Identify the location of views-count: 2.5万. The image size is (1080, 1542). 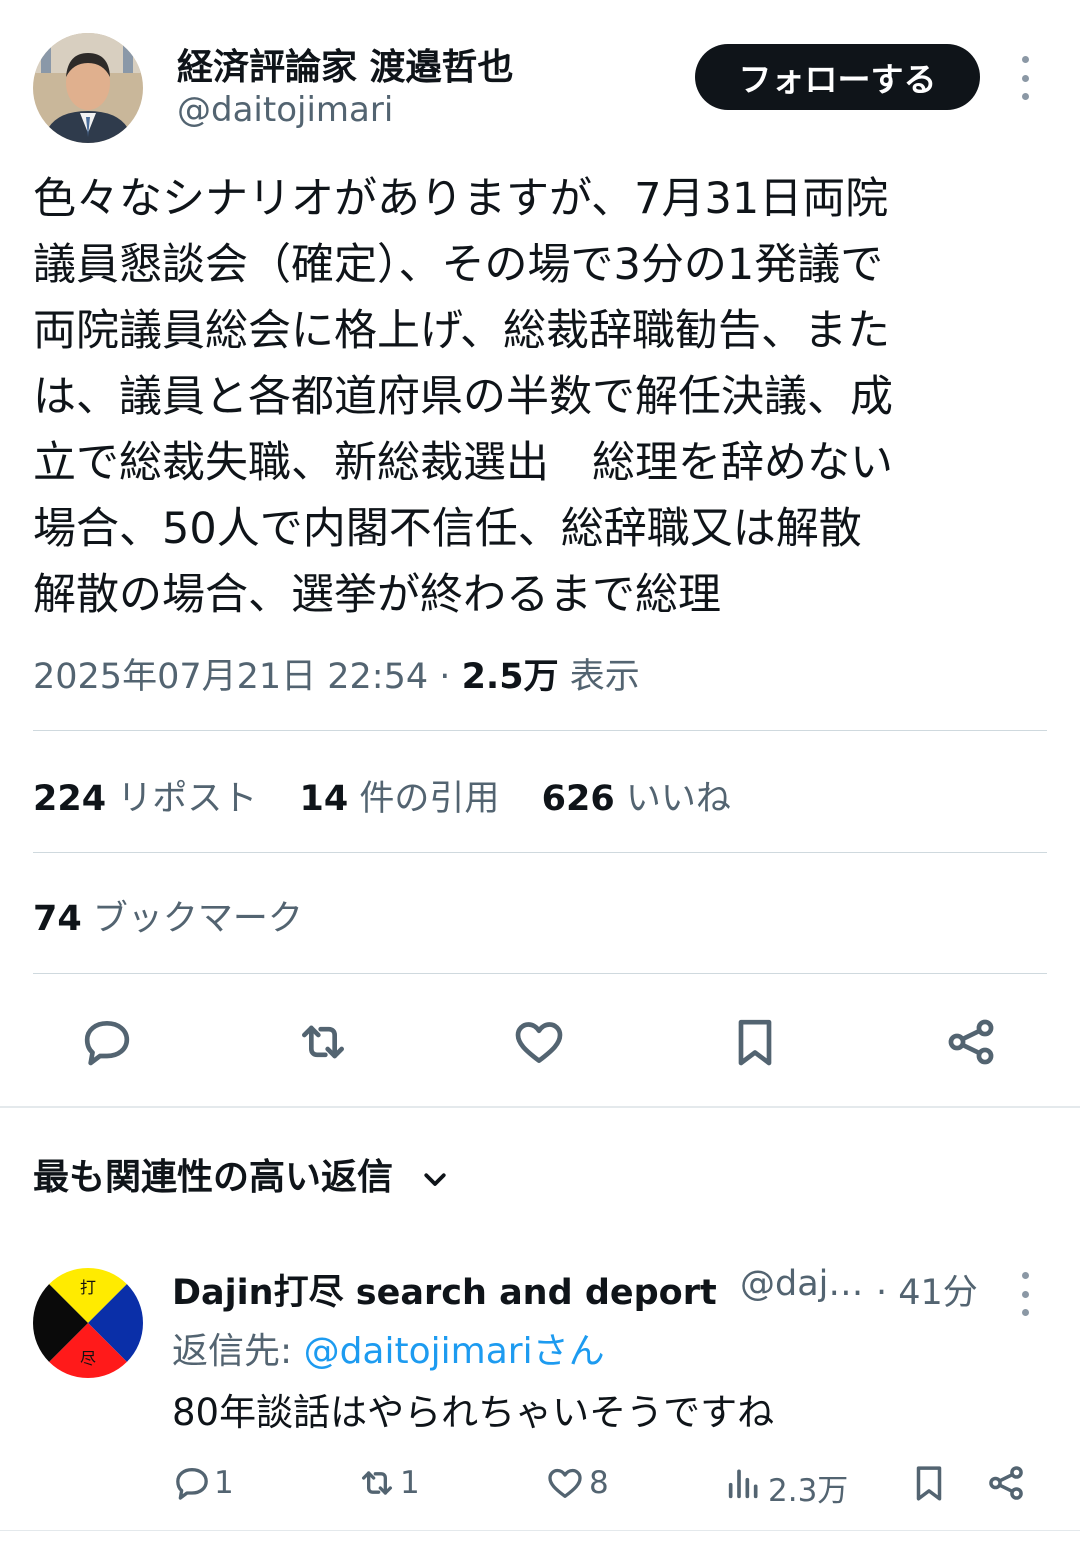
(510, 677).